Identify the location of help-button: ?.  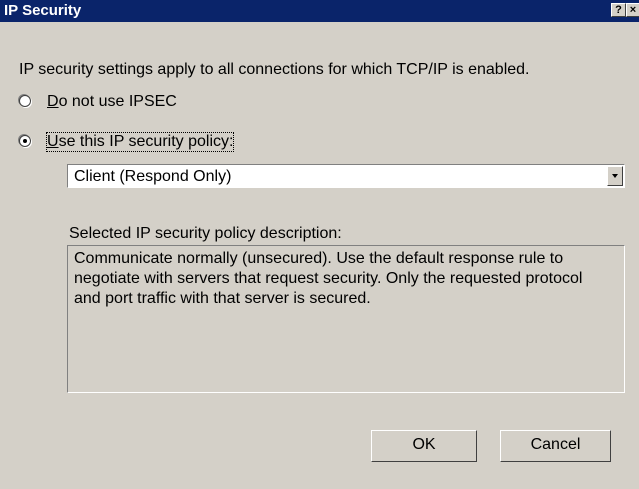
(618, 10).